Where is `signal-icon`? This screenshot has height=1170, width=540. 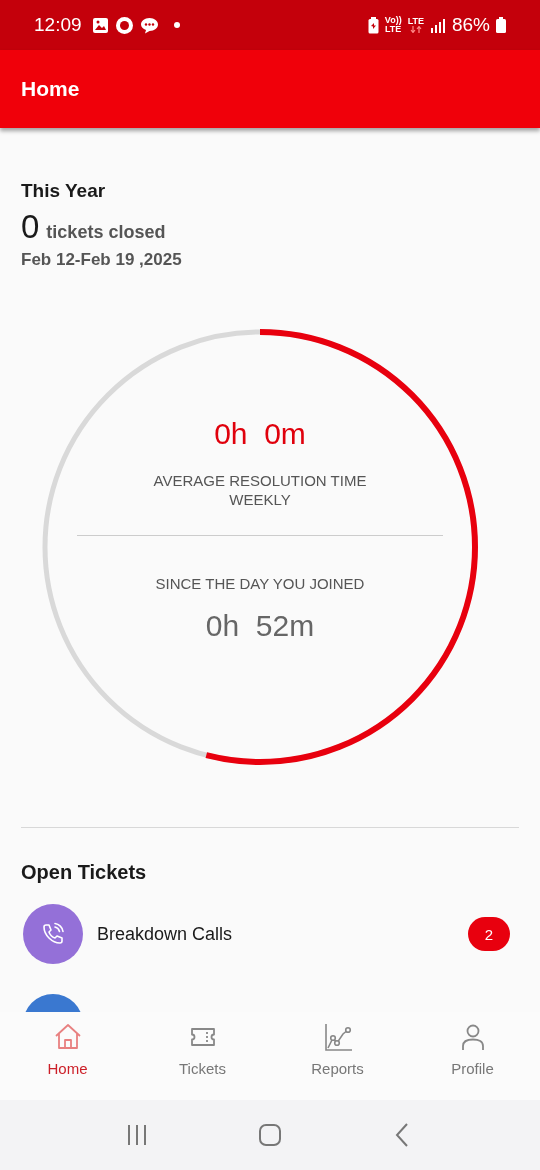
signal-icon is located at coordinates (437, 25).